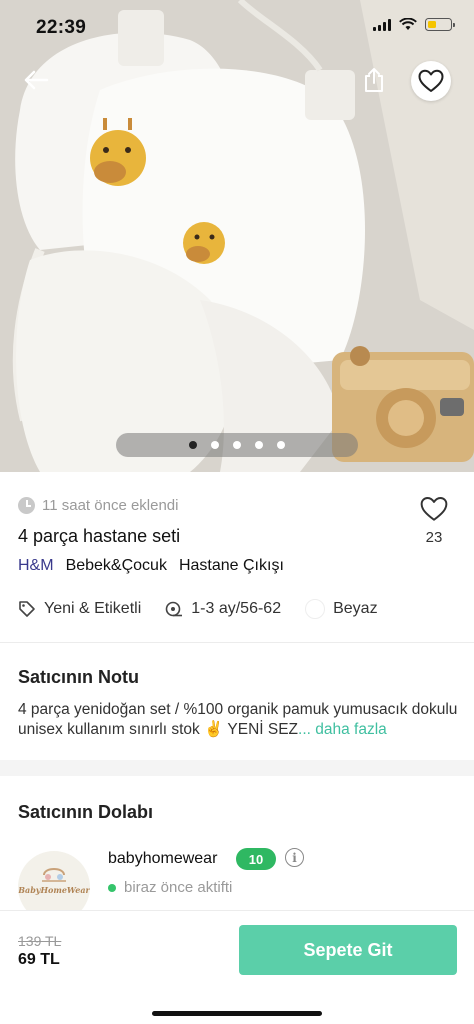  Describe the element at coordinates (112, 887) in the screenshot. I see `online-status-dot` at that location.